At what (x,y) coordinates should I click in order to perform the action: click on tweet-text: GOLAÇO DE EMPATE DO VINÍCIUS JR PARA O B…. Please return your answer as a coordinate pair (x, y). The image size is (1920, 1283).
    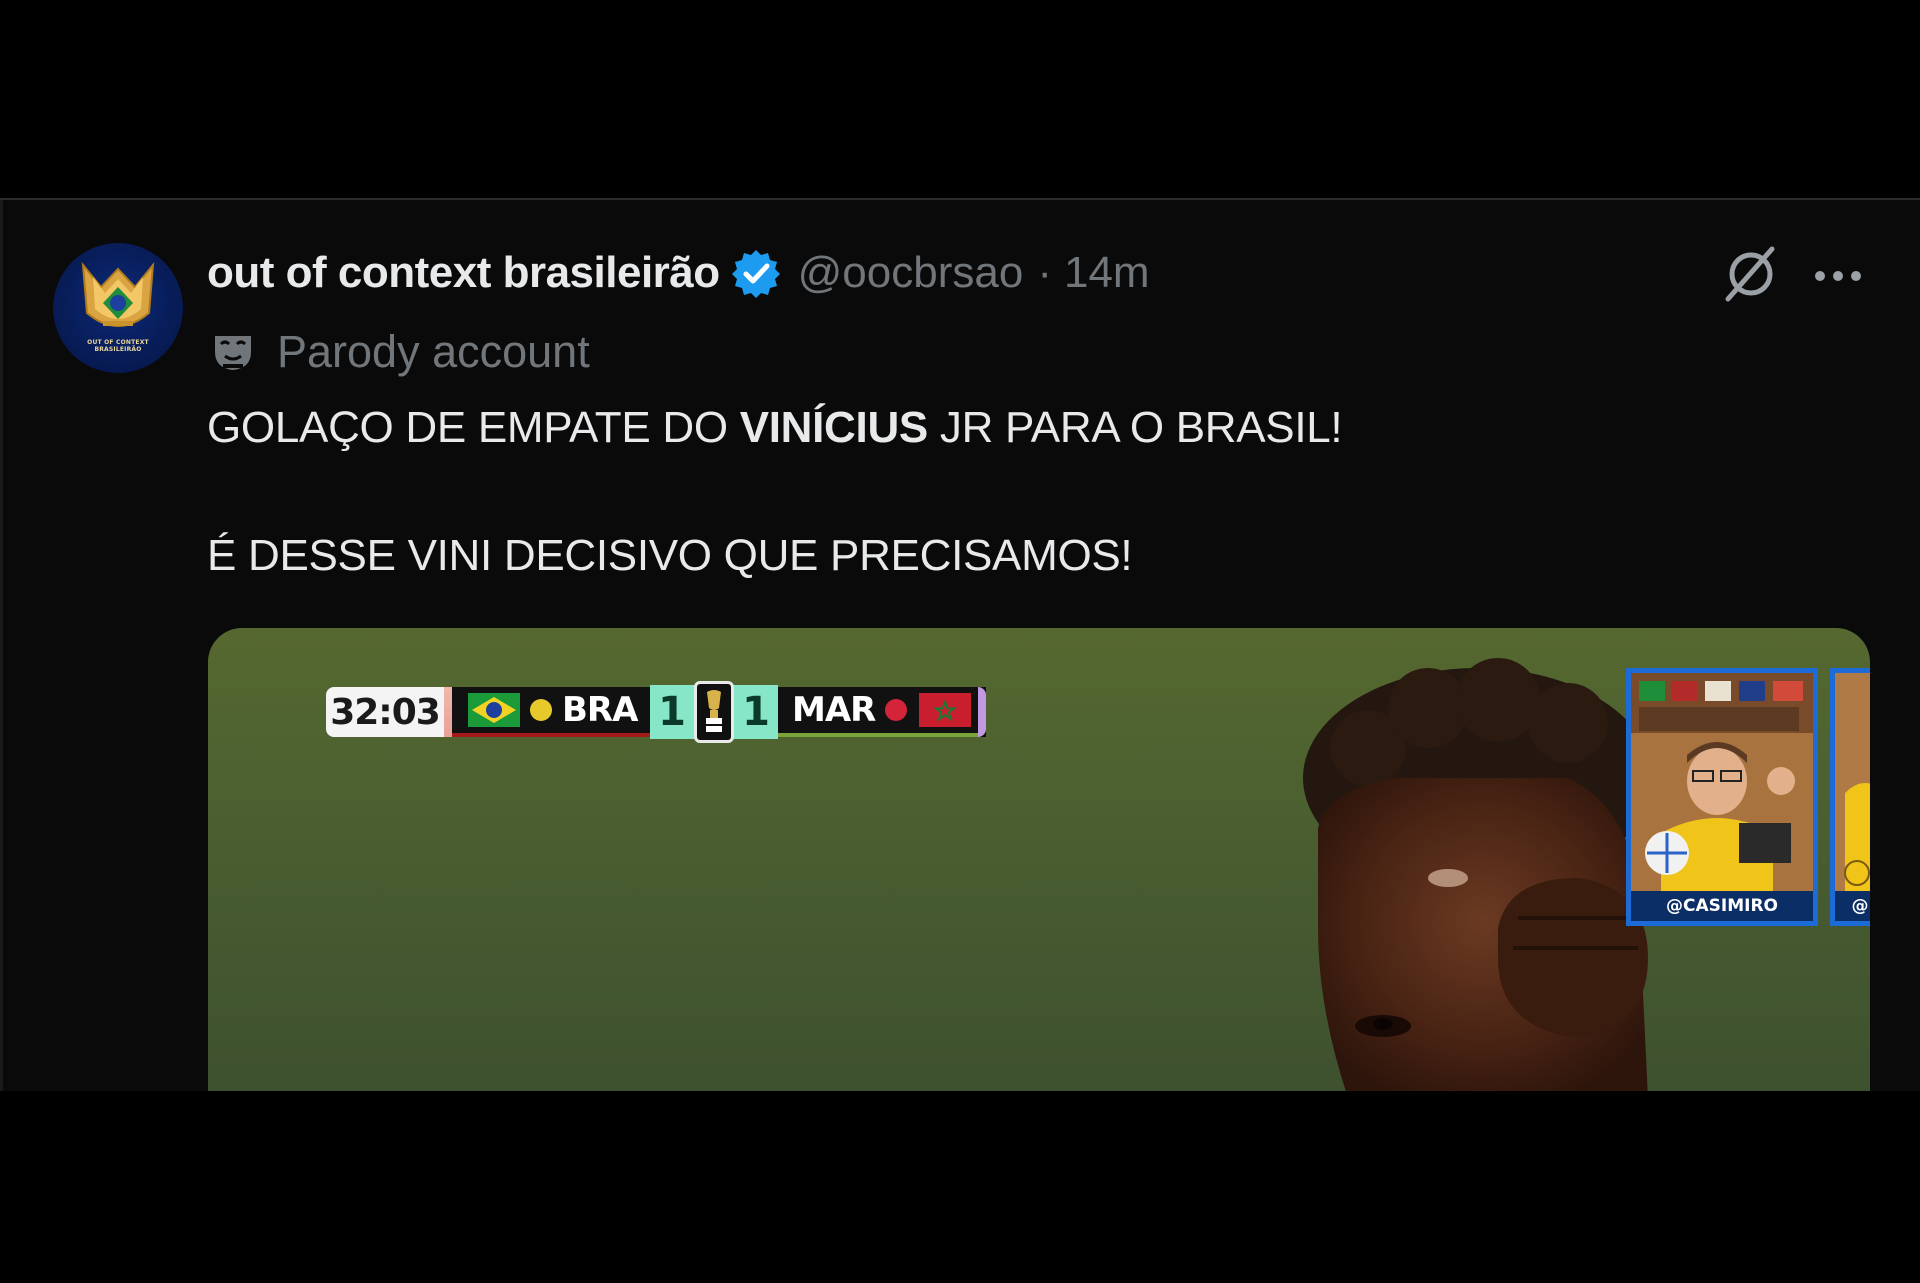
    Looking at the image, I should click on (1007, 492).